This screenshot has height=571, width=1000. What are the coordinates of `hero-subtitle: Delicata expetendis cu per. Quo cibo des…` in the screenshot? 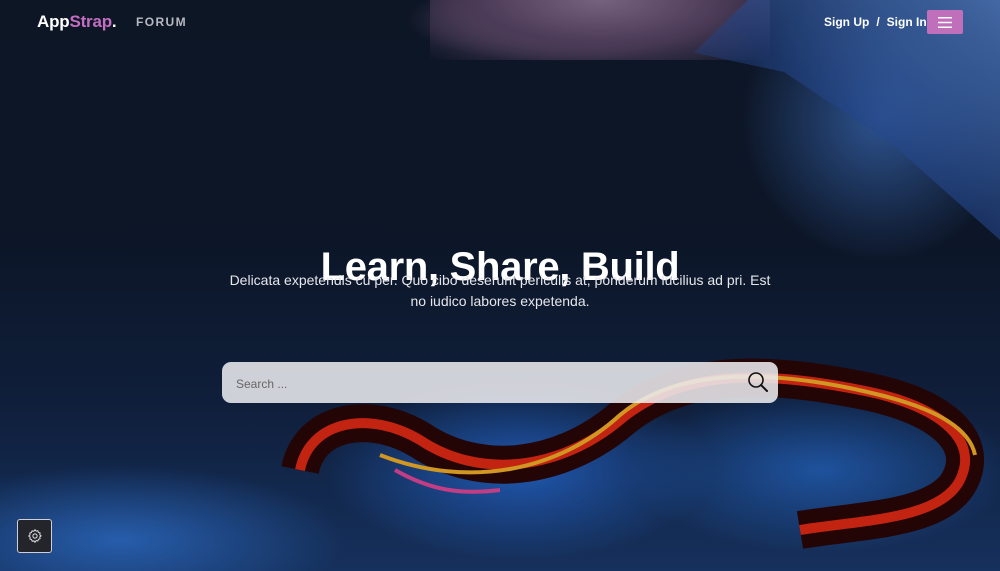 It's located at (500, 290).